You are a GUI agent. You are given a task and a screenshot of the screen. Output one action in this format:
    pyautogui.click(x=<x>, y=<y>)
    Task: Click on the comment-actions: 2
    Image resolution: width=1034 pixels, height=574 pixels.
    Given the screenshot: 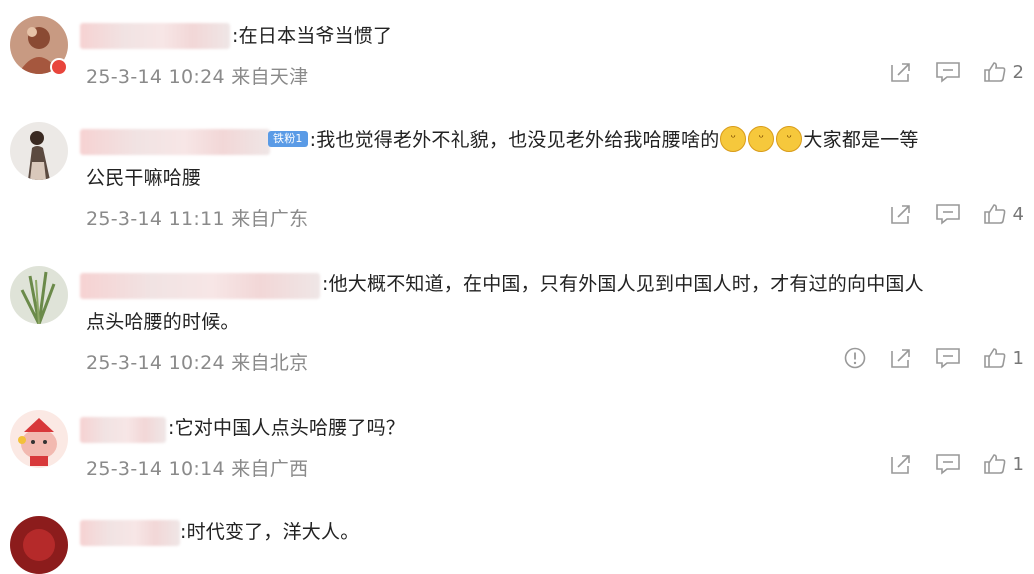 What is the action you would take?
    pyautogui.click(x=945, y=72)
    